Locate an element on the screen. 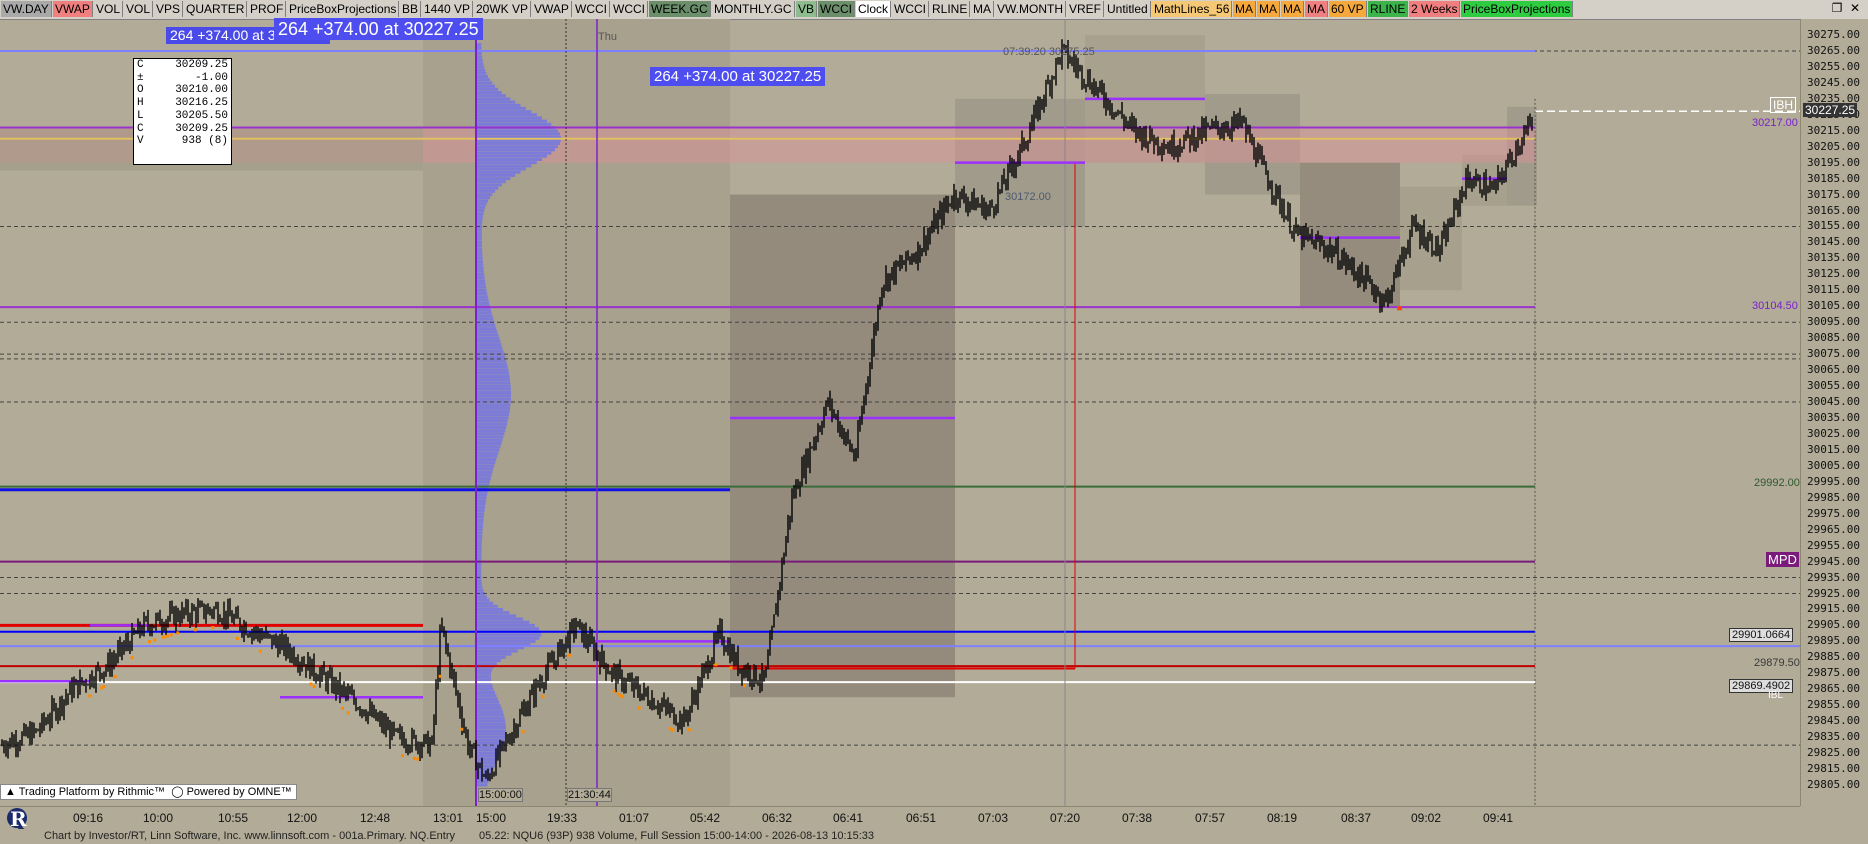 The width and height of the screenshot is (1868, 844). toolbar-button-15: MONTHLY.GC is located at coordinates (753, 9).